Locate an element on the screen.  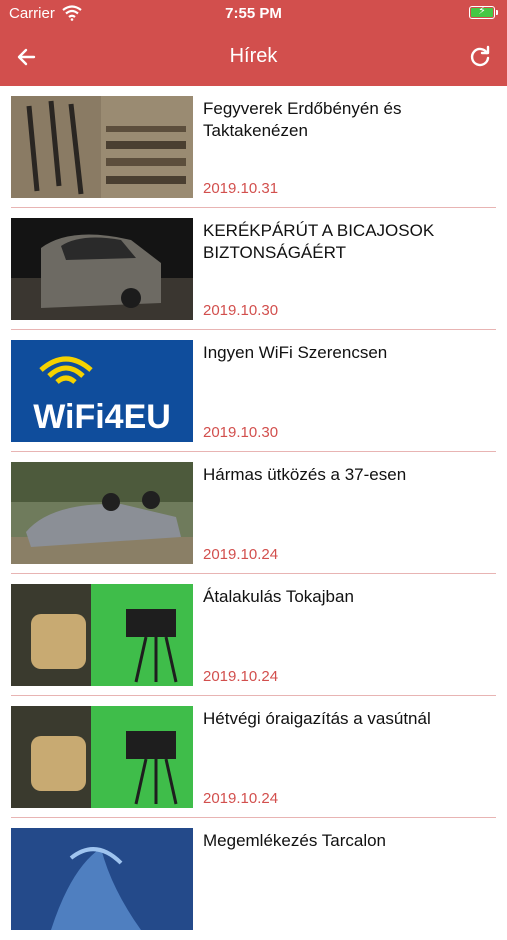
news-thumbnail-wifi4eu: WiFi4EU is located at coordinates (102, 391).